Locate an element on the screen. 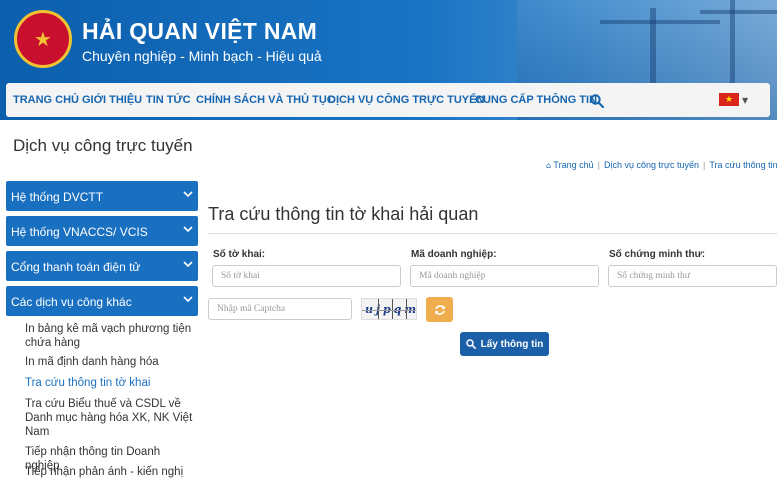 This screenshot has width=777, height=486. captcha-image: ujpqm is located at coordinates (389, 309).